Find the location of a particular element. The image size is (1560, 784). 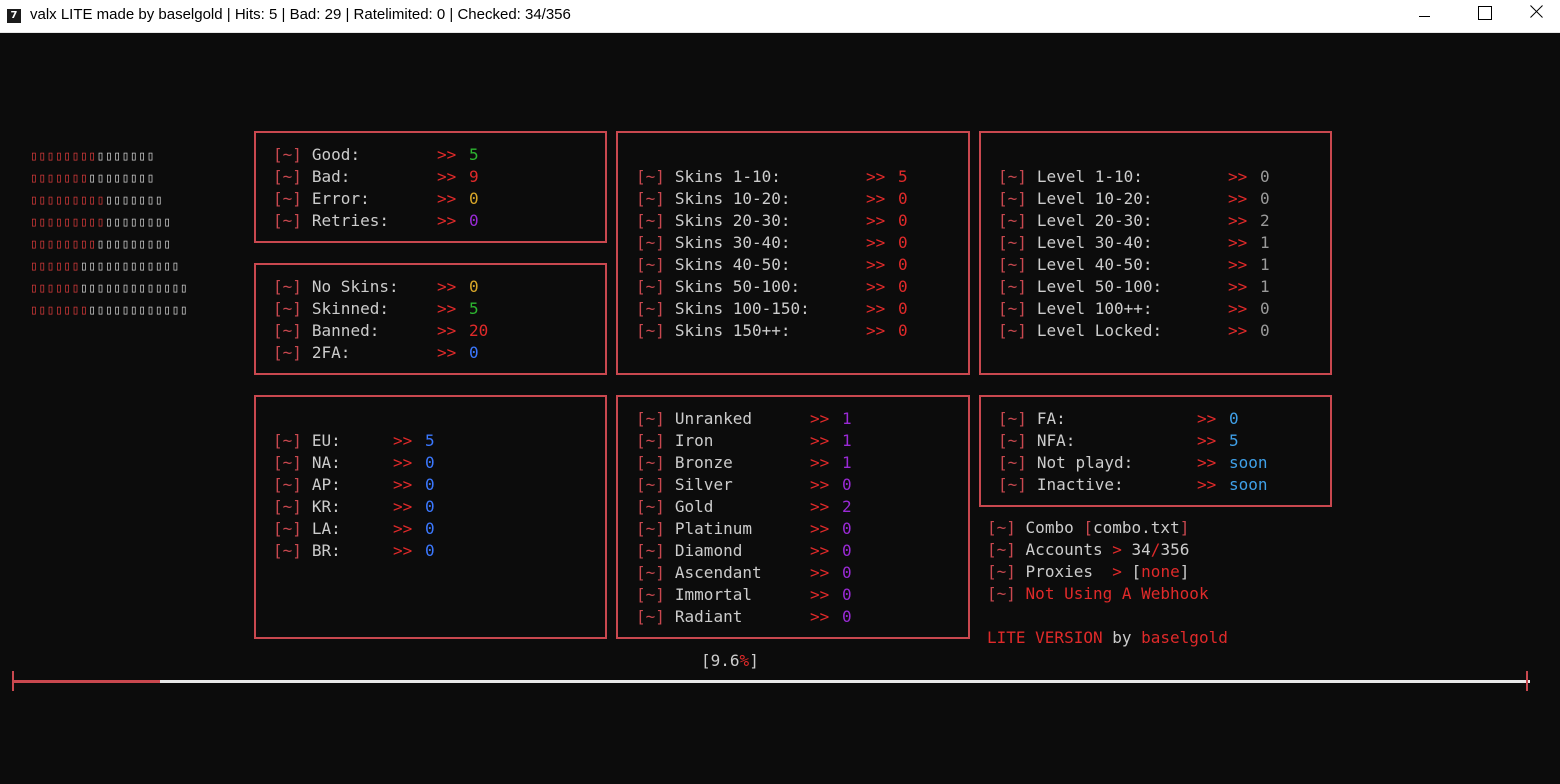

skins-stat-row: [~] Skins 100-150: >> 0 is located at coordinates (797, 309).